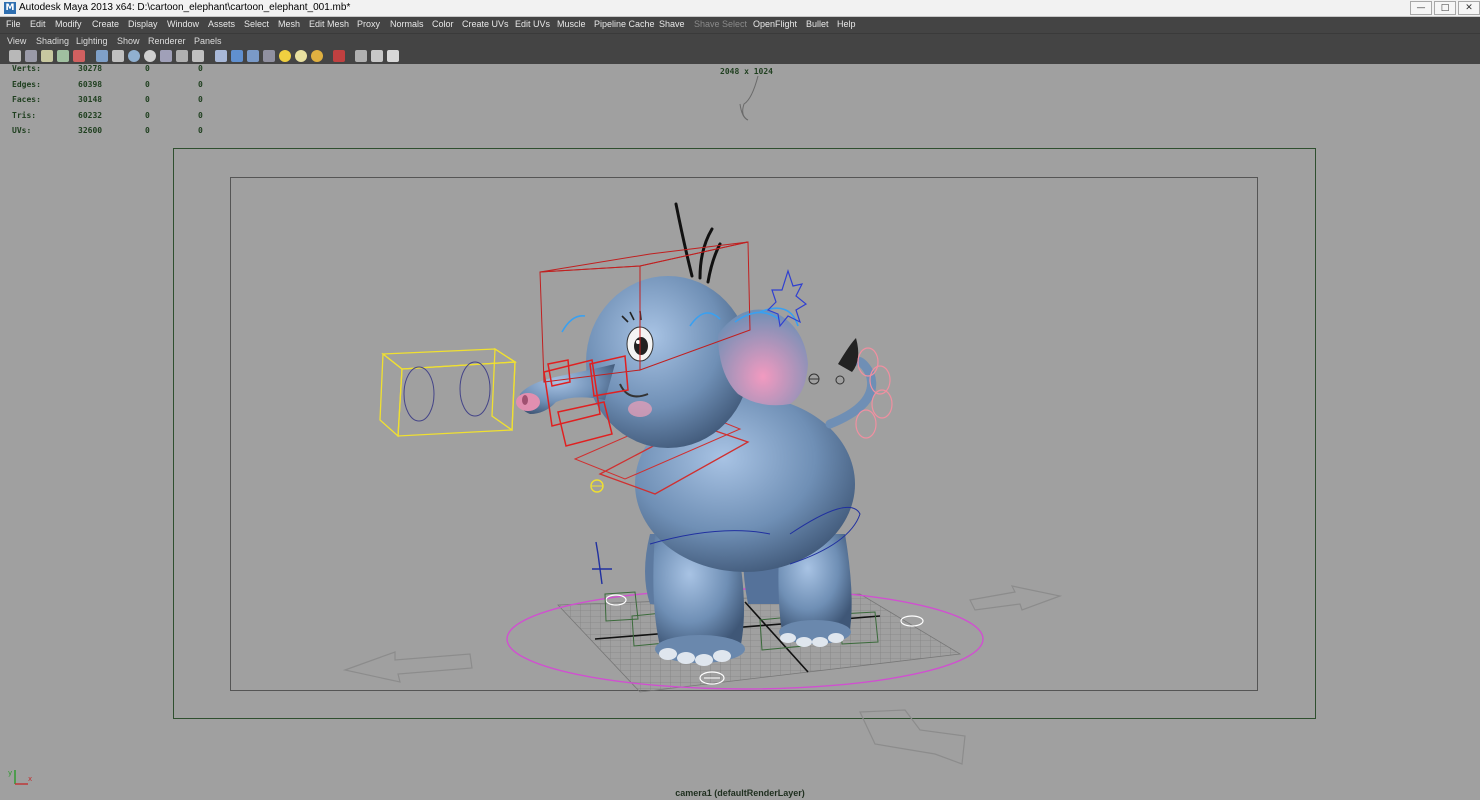  I want to click on axis-y-label: y, so click(10, 773).